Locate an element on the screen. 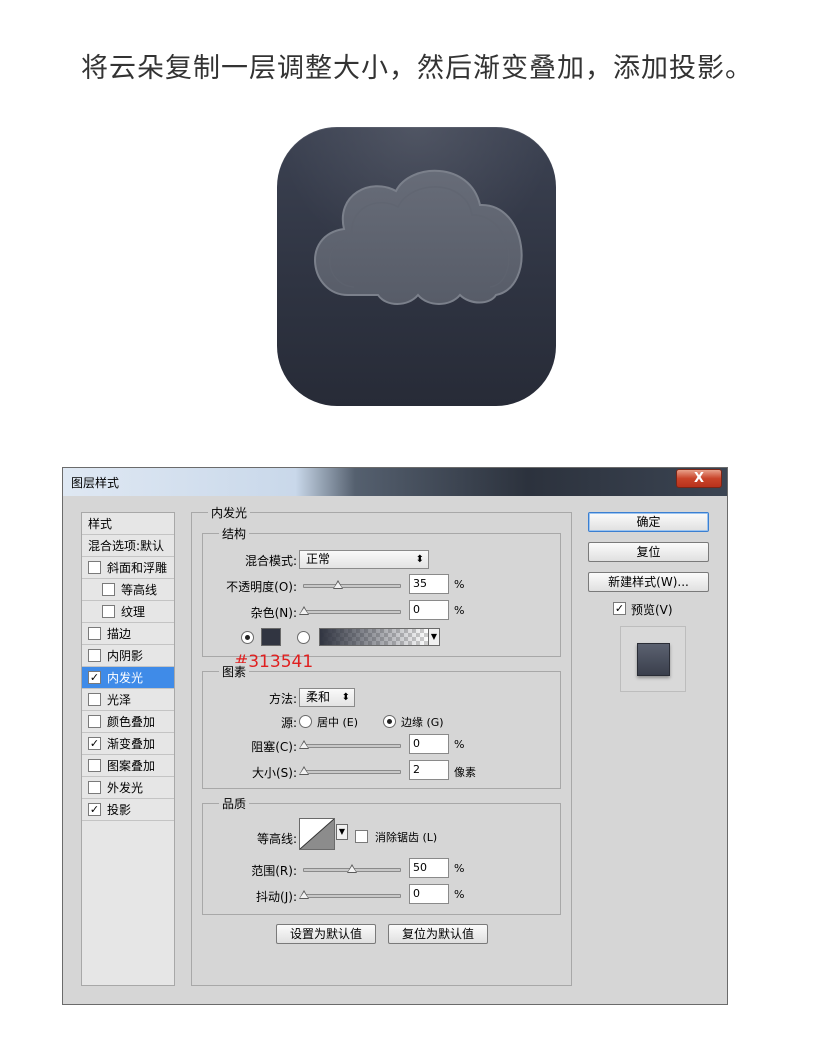 The width and height of the screenshot is (834, 1038). jitter-input: 0 is located at coordinates (429, 894).